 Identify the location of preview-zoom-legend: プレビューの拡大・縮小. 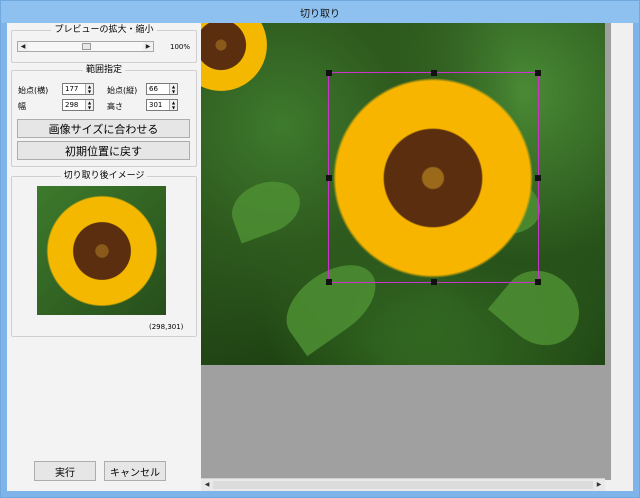
(104, 30).